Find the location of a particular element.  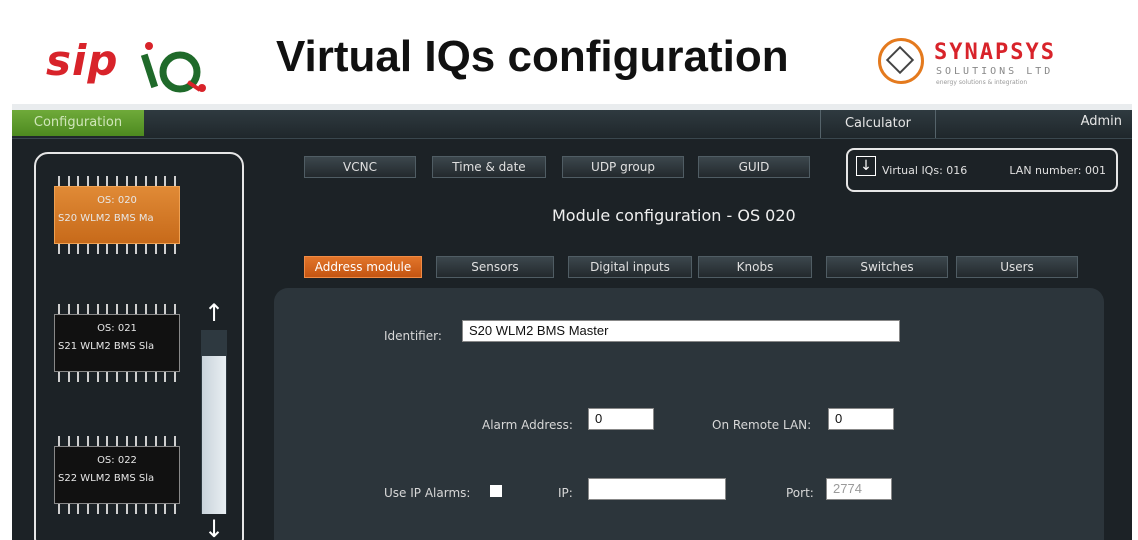

guid-button: GUID is located at coordinates (754, 167).